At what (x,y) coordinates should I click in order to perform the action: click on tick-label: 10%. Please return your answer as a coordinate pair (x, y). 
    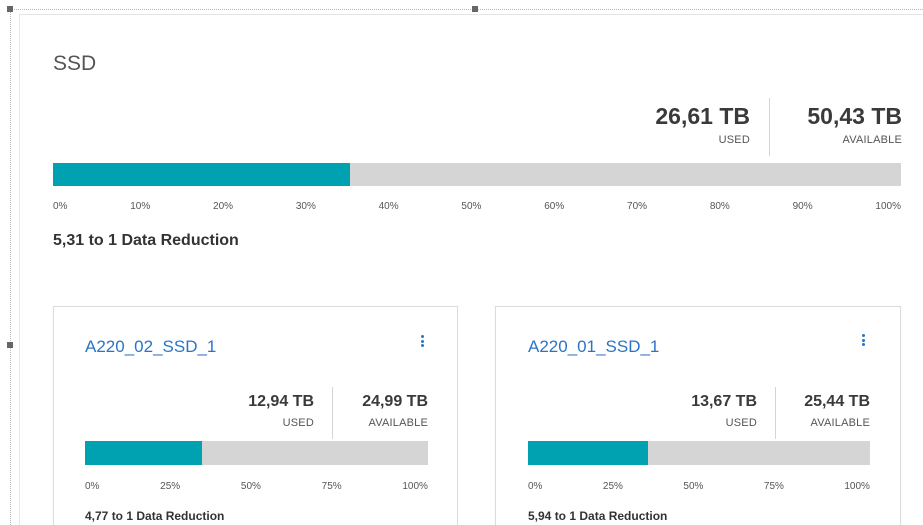
    Looking at the image, I should click on (140, 206).